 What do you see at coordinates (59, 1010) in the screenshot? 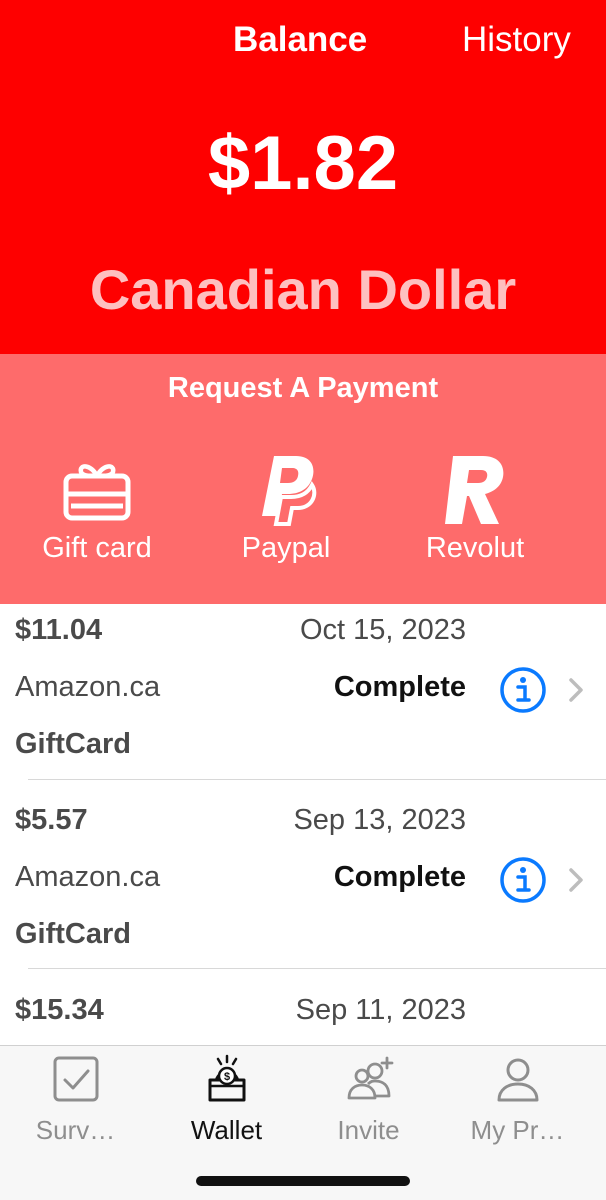
I see `transaction-amount: $15.34` at bounding box center [59, 1010].